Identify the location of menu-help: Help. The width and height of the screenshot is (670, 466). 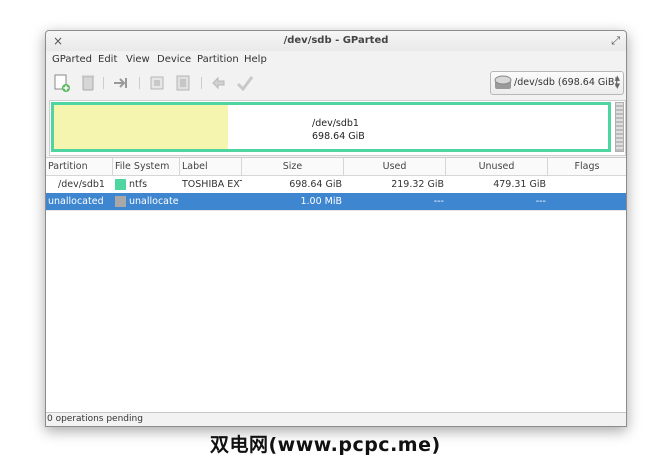
(255, 59).